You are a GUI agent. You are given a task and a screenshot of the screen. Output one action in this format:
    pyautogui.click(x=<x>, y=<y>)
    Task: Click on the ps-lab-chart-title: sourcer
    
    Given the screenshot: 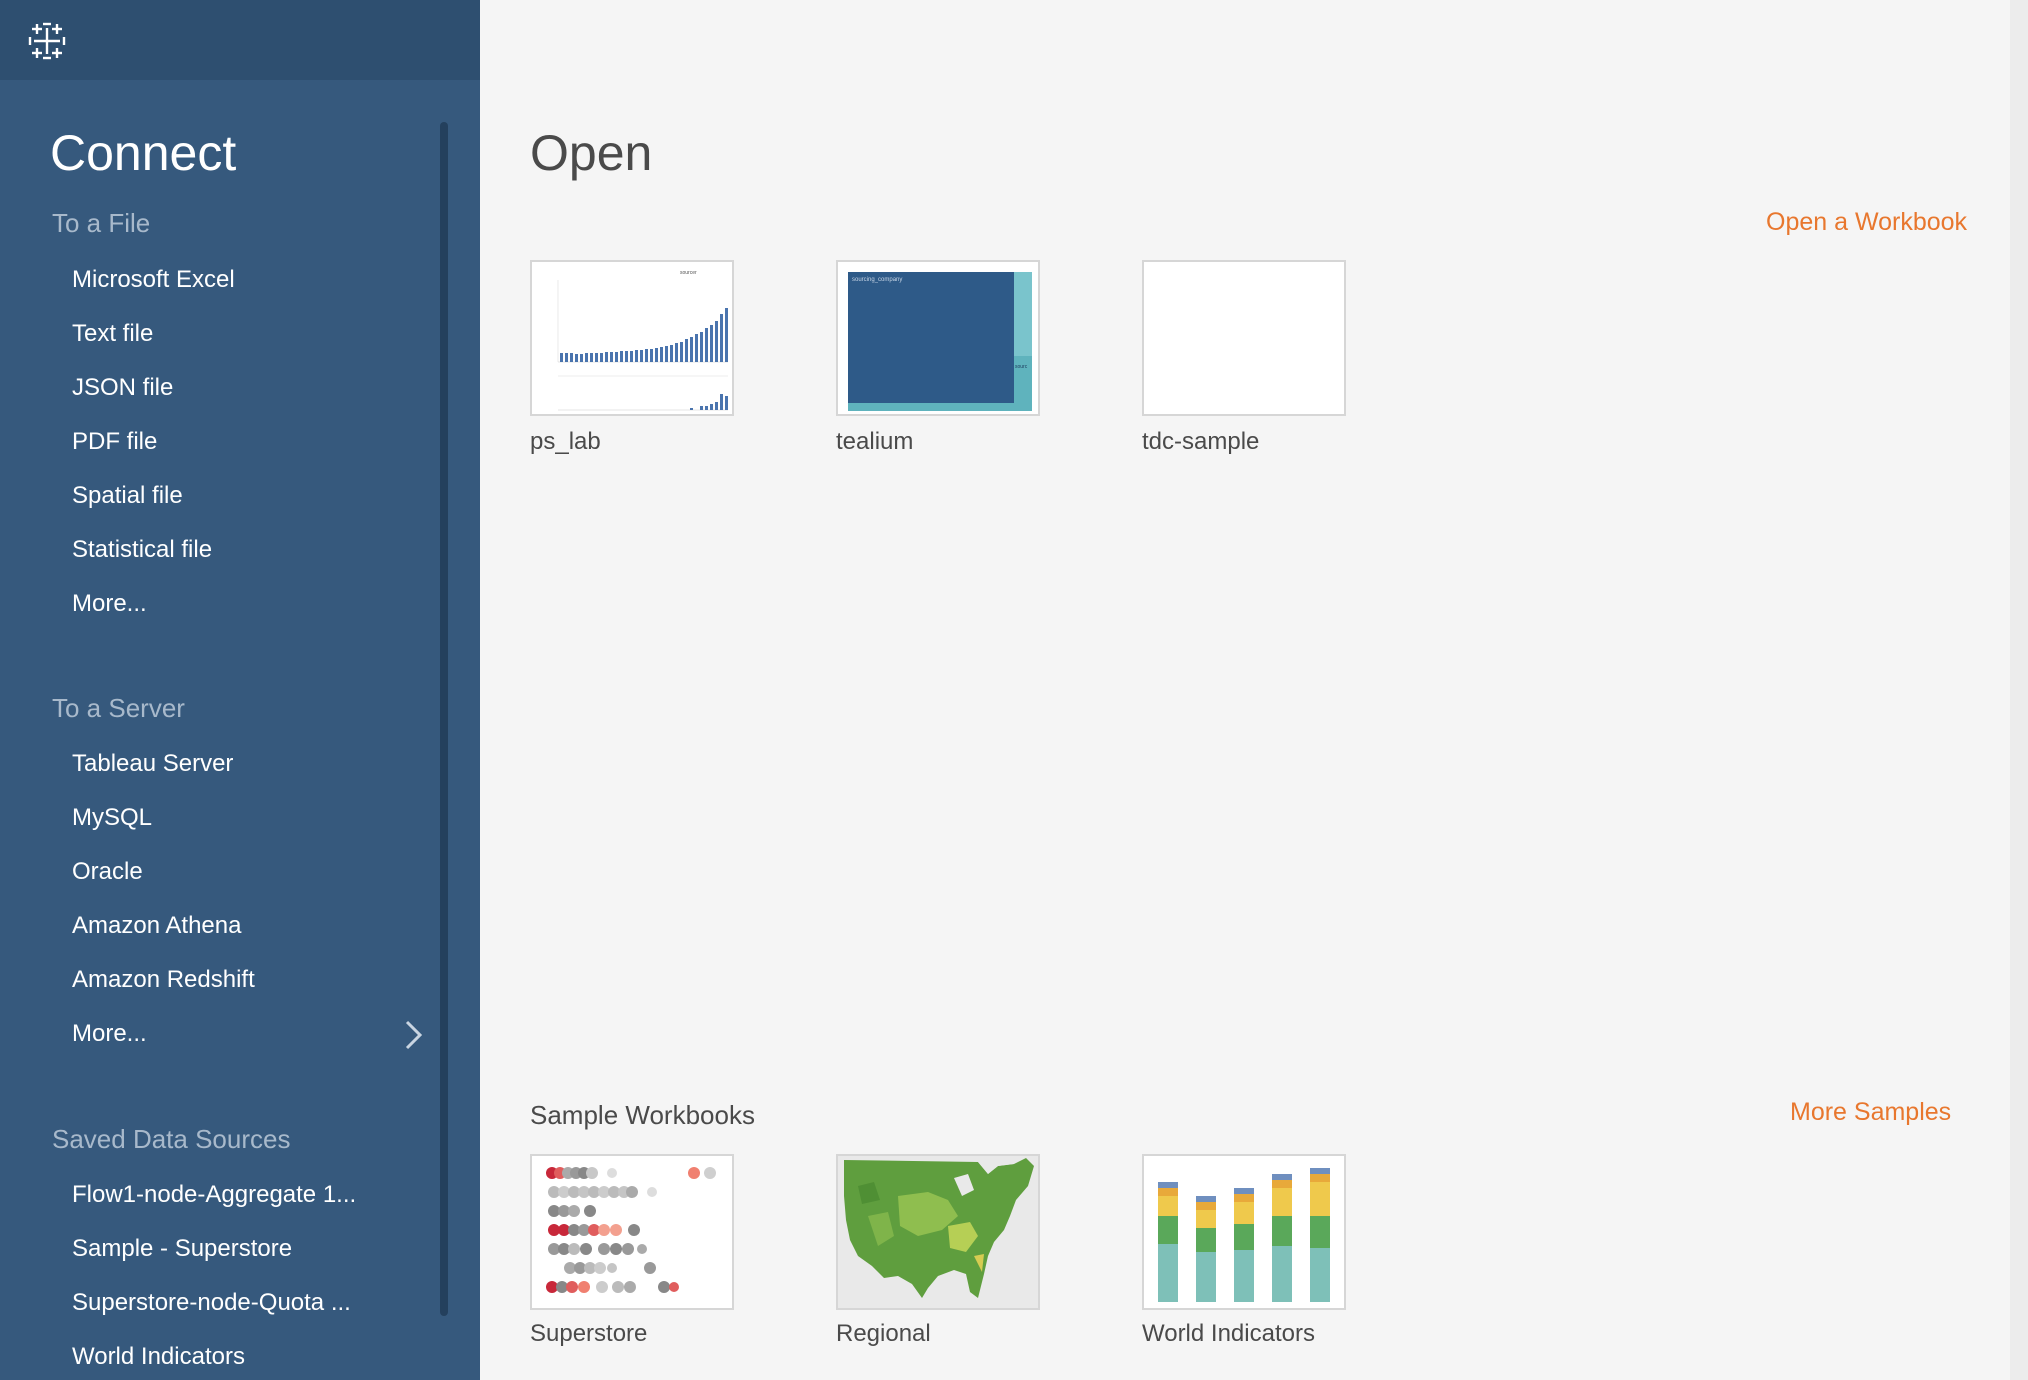 What is the action you would take?
    pyautogui.click(x=688, y=273)
    